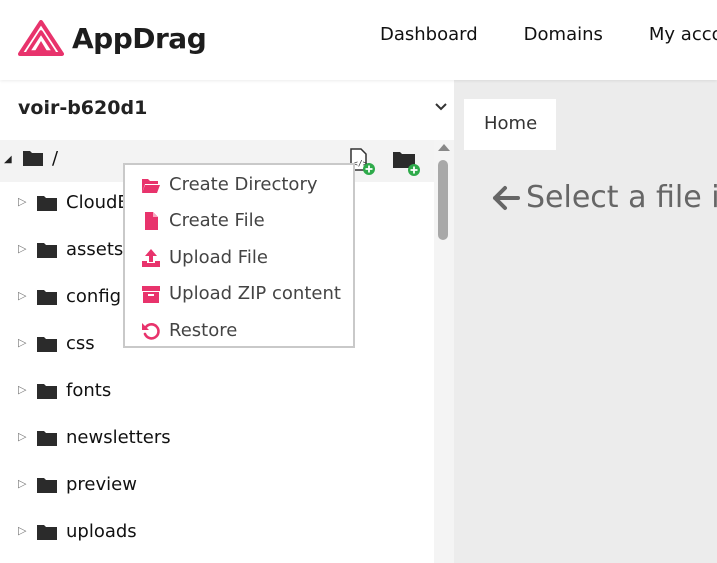 This screenshot has height=563, width=717. I want to click on upload-icon, so click(151, 258).